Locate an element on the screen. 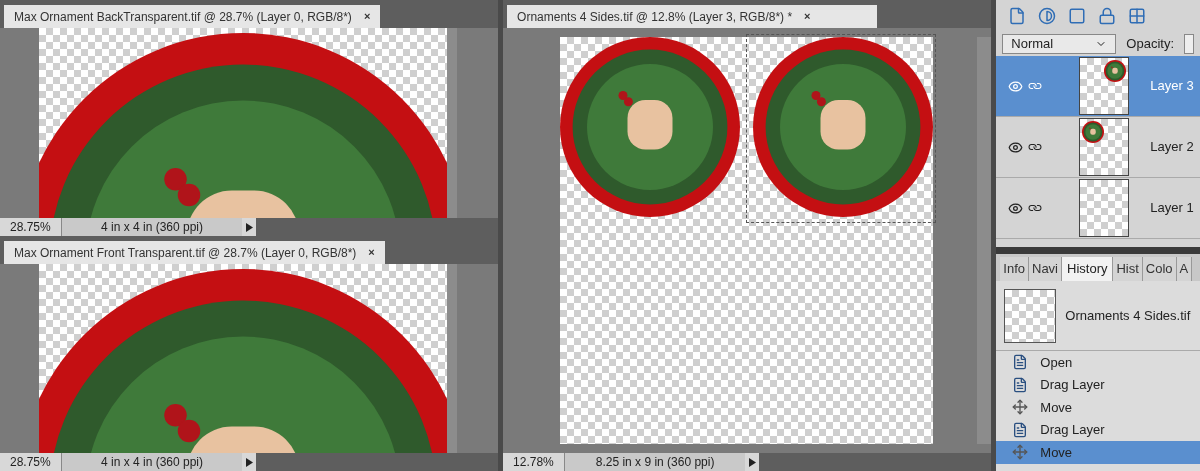  document-size-label: 8.25 in x 9 in (360 ppi) is located at coordinates (655, 462).